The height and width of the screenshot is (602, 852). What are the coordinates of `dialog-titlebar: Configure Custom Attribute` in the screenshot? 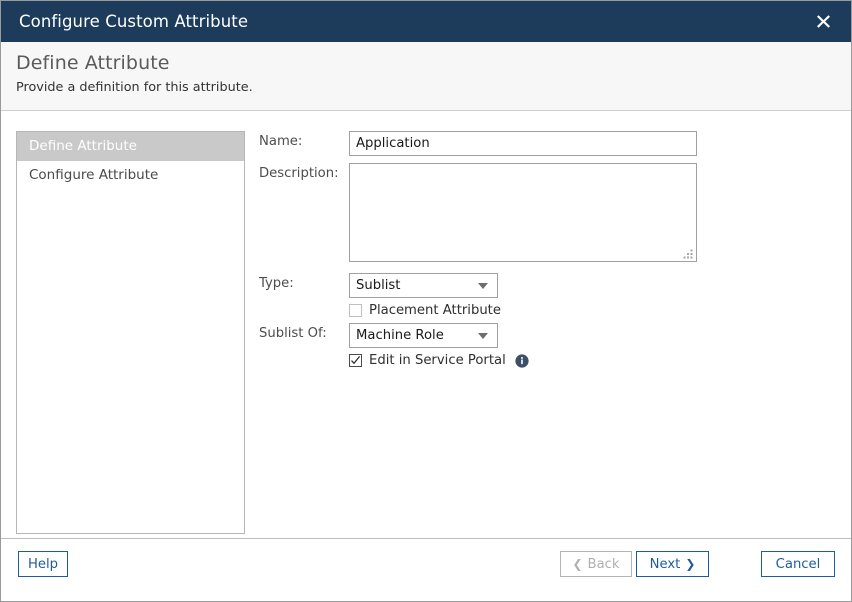 It's located at (426, 21).